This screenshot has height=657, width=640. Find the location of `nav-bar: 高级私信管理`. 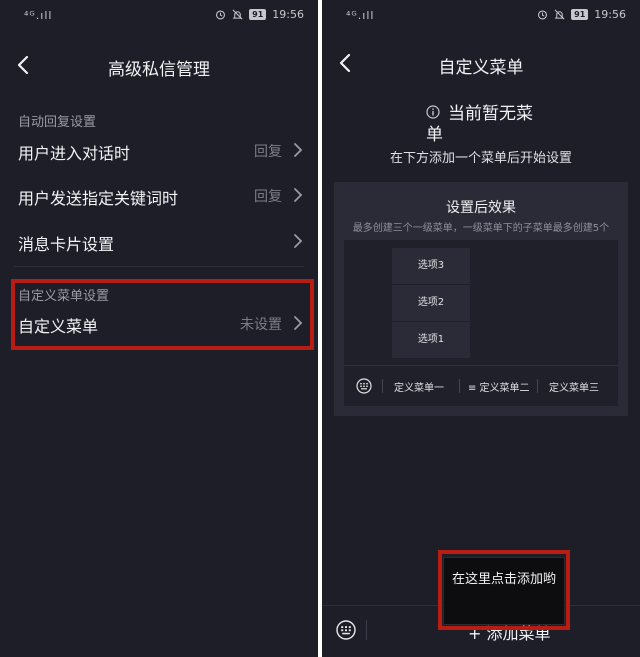

nav-bar: 高级私信管理 is located at coordinates (159, 65).